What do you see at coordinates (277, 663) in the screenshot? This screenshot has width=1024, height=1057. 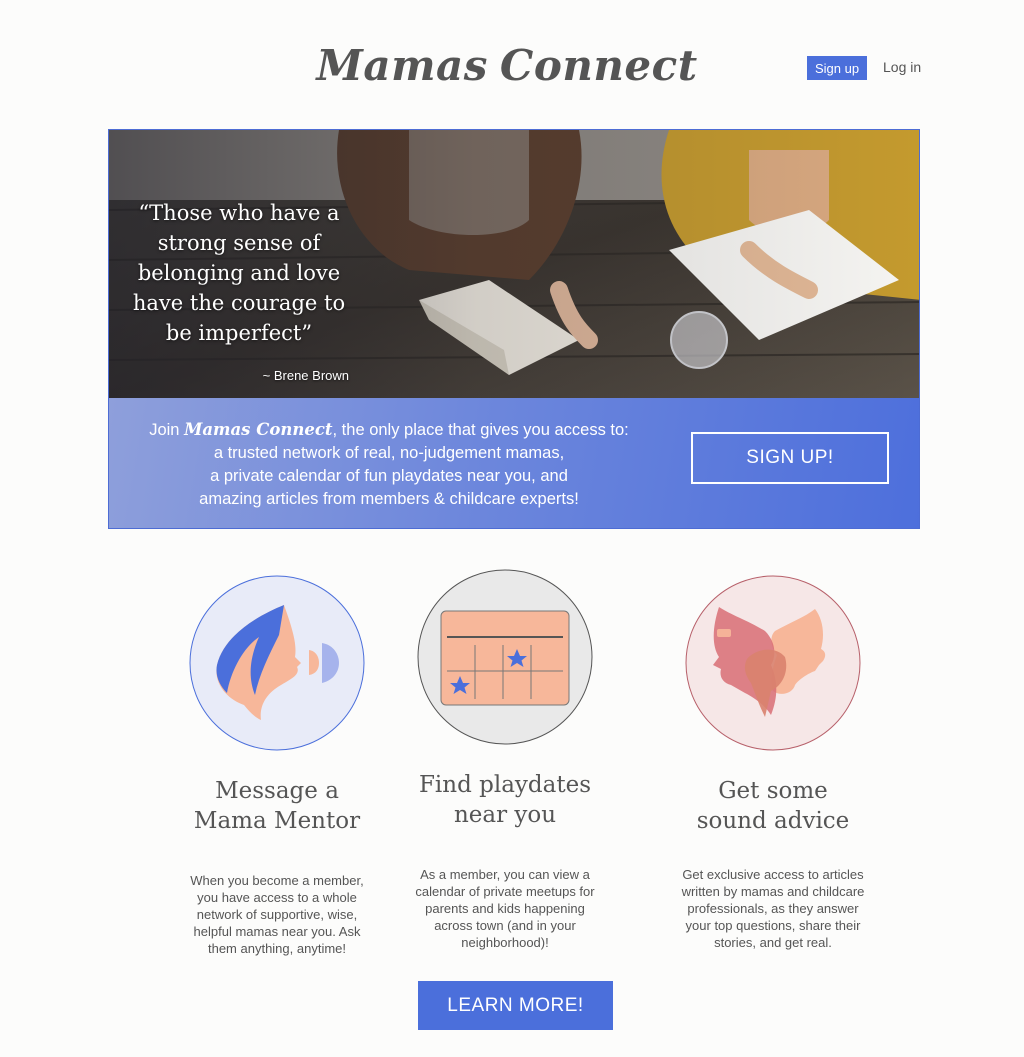 I see `speaking-mama-icon` at bounding box center [277, 663].